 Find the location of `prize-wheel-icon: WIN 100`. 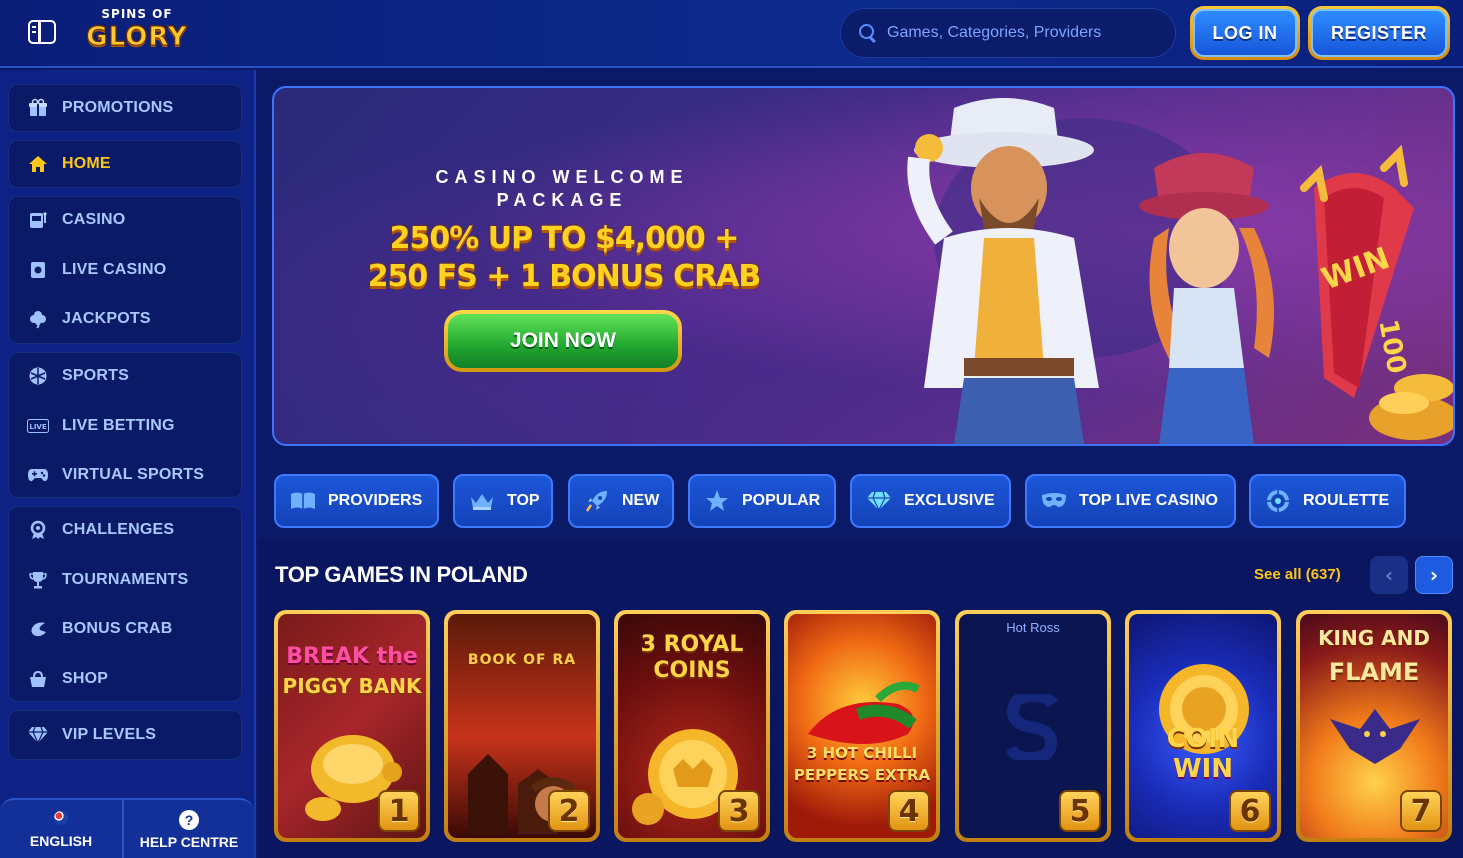

prize-wheel-icon: WIN 100 is located at coordinates (1357, 271).